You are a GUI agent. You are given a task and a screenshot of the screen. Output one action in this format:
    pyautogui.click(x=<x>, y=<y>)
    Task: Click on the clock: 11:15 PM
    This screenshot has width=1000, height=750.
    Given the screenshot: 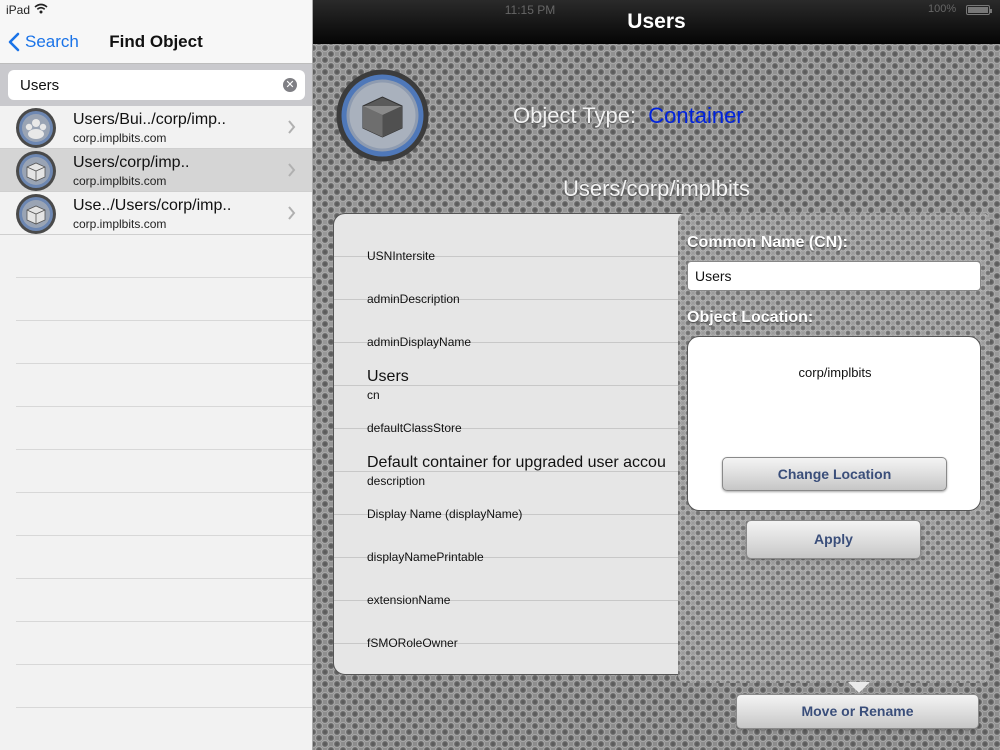 What is the action you would take?
    pyautogui.click(x=530, y=10)
    